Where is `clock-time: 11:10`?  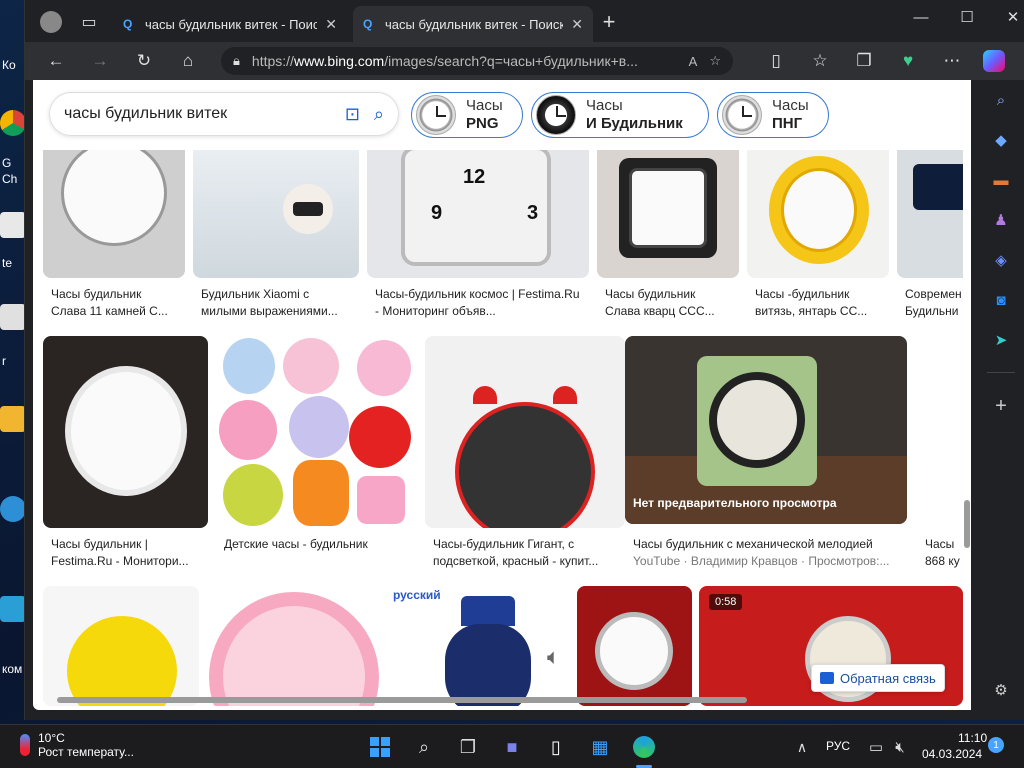
clock-time: 11:10 is located at coordinates (972, 738).